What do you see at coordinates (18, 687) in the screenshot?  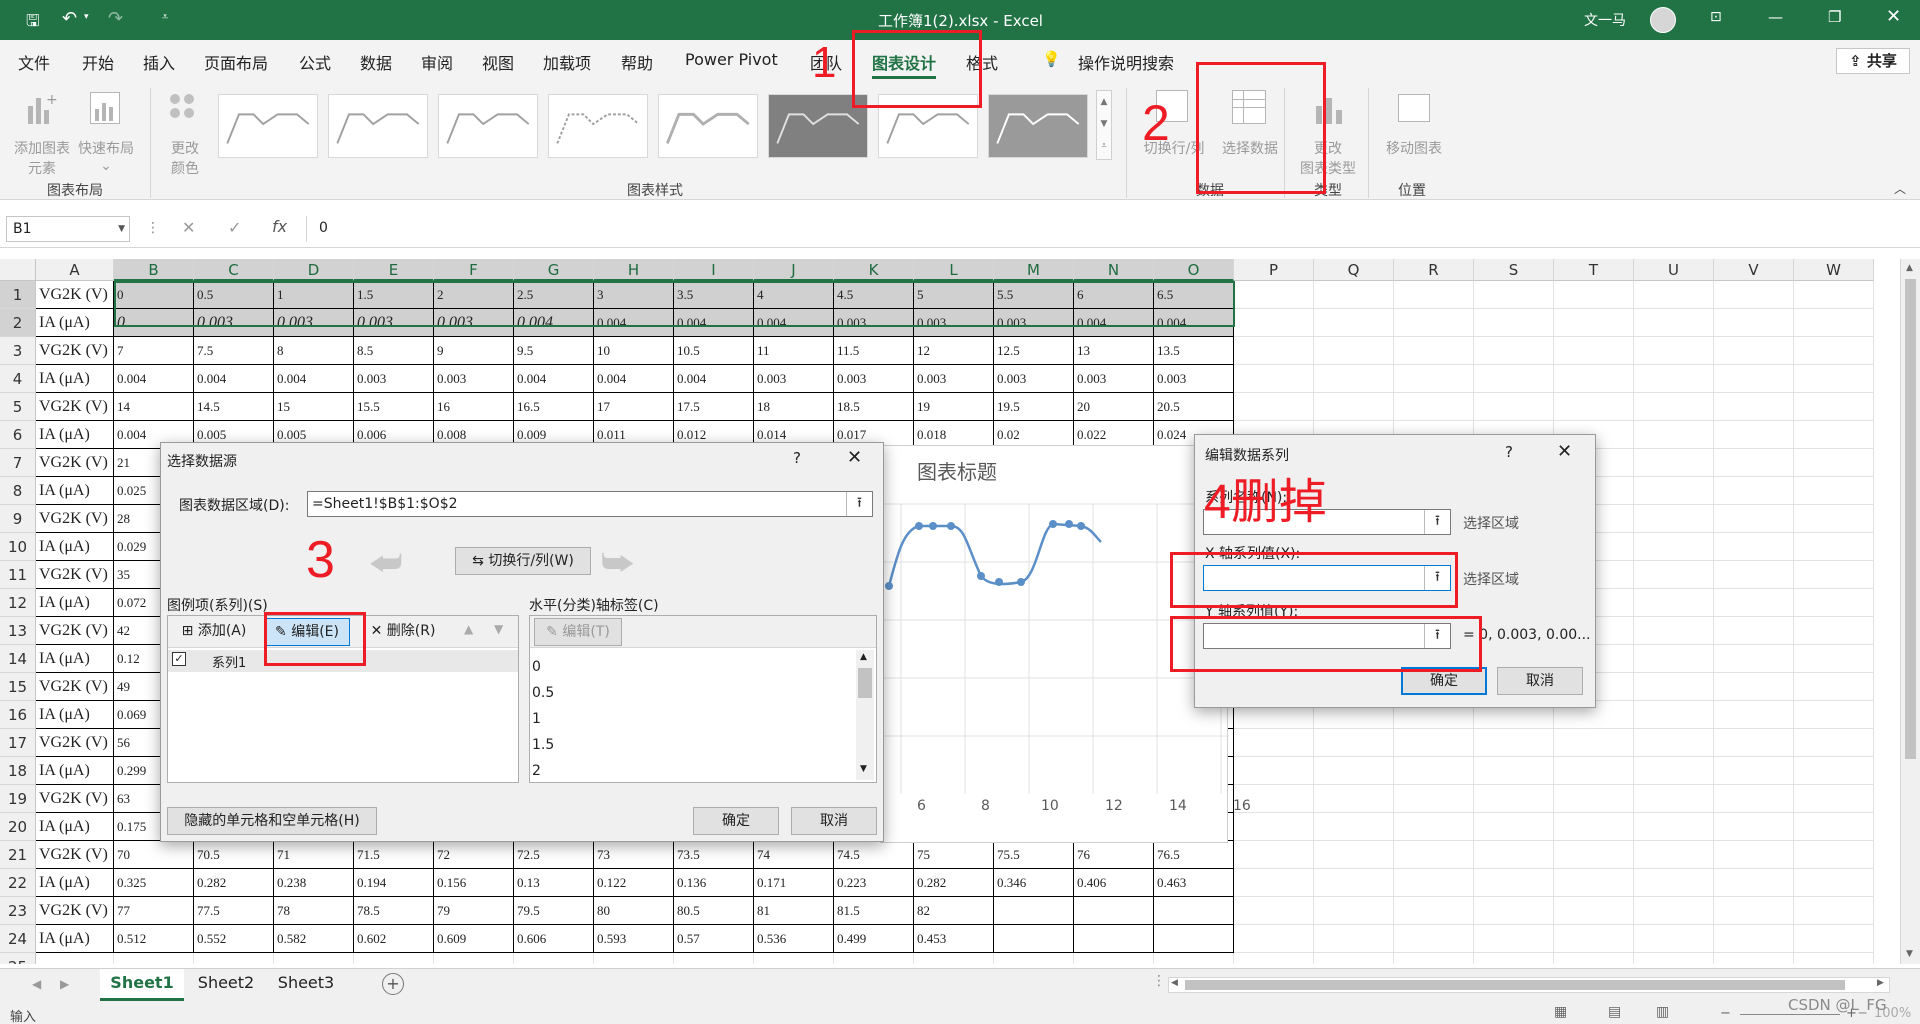 I see `row-header: 15` at bounding box center [18, 687].